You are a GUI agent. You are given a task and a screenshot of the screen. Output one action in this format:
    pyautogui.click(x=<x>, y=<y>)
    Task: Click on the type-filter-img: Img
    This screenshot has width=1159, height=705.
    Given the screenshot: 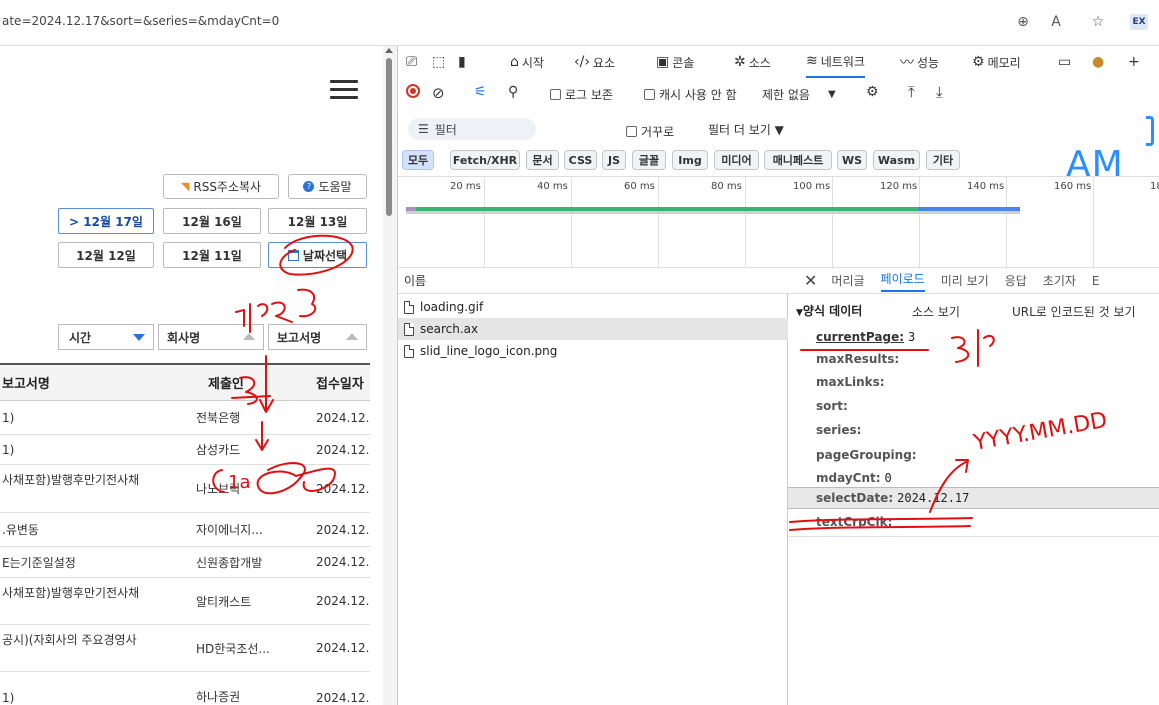 What is the action you would take?
    pyautogui.click(x=690, y=160)
    